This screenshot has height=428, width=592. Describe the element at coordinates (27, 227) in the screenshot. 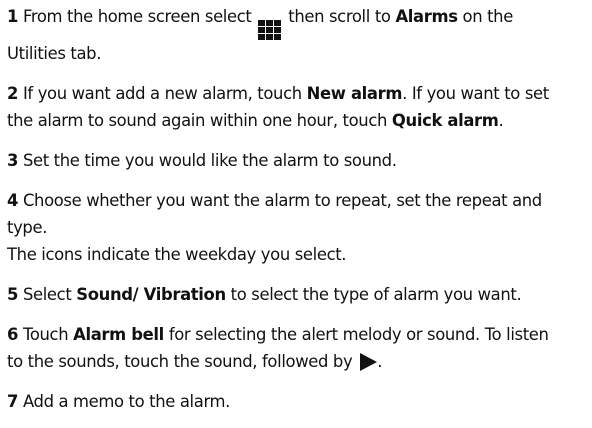

I see `step-text: type.` at that location.